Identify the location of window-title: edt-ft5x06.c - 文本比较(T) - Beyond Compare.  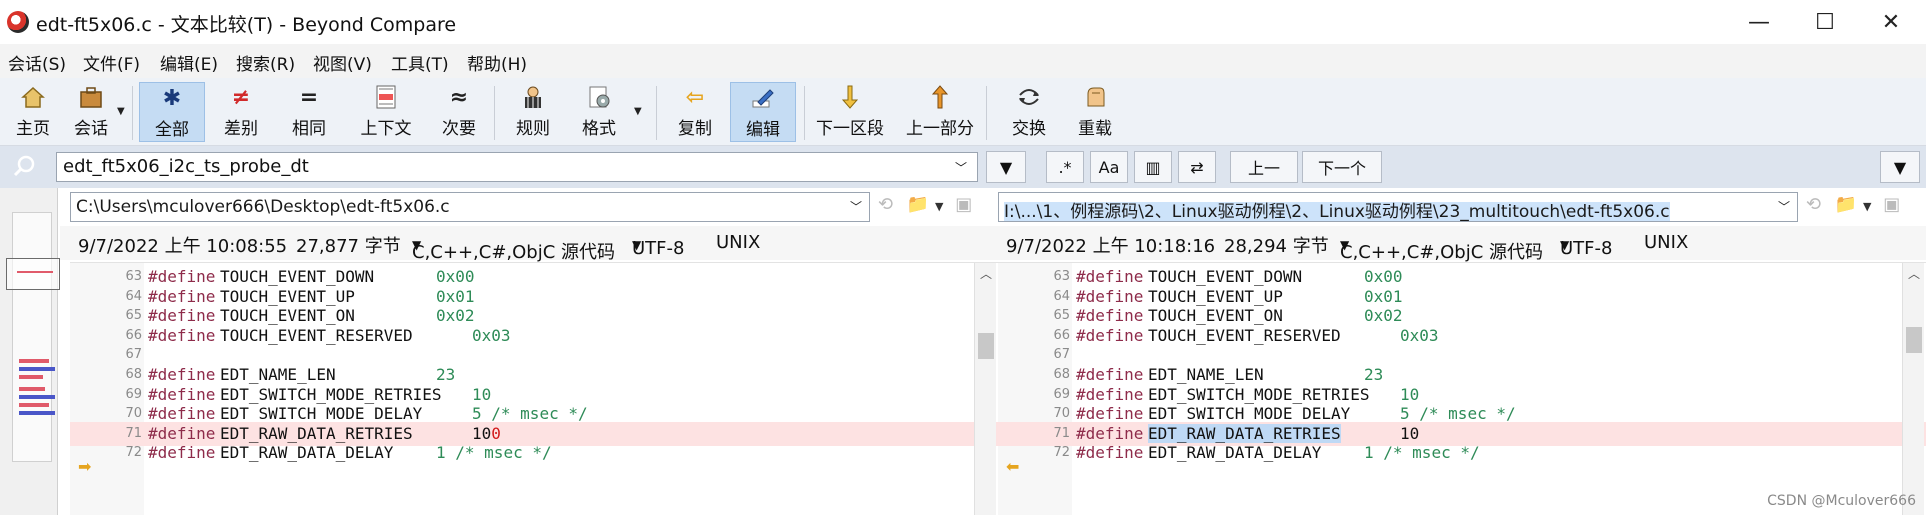
(246, 25).